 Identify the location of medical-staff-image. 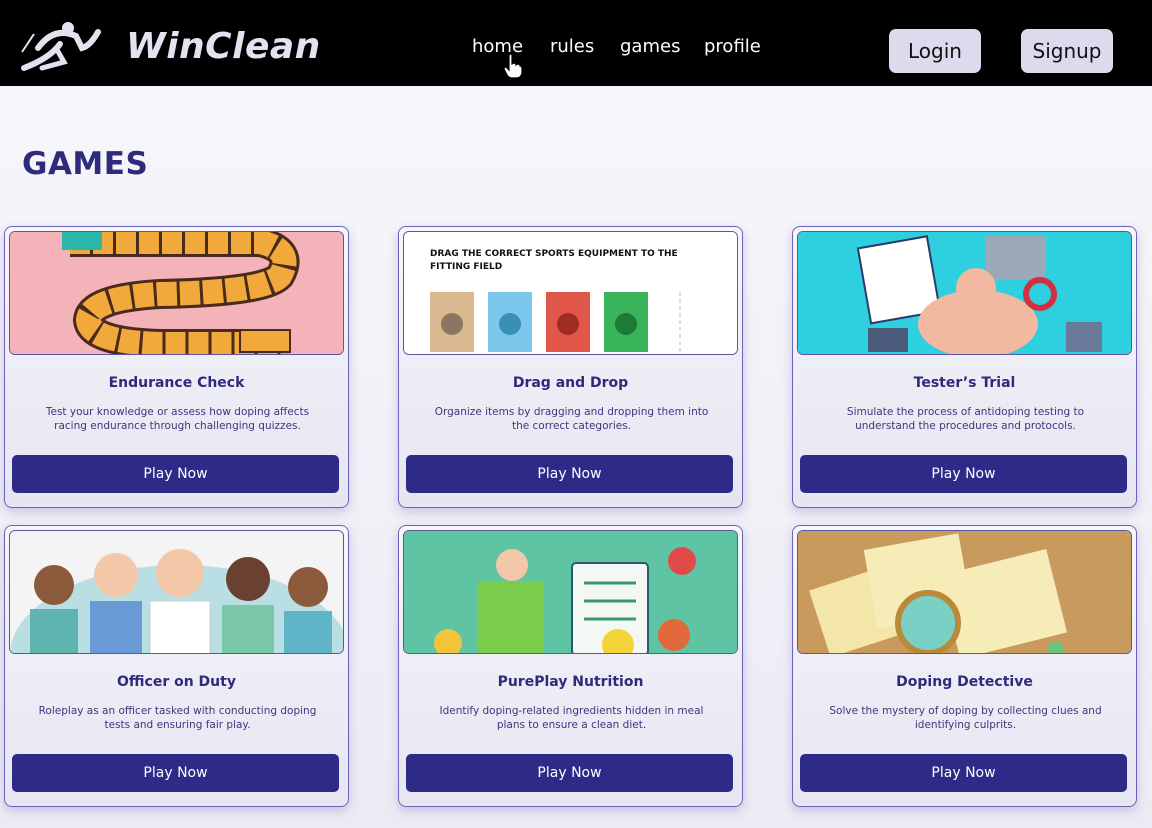
(176, 592).